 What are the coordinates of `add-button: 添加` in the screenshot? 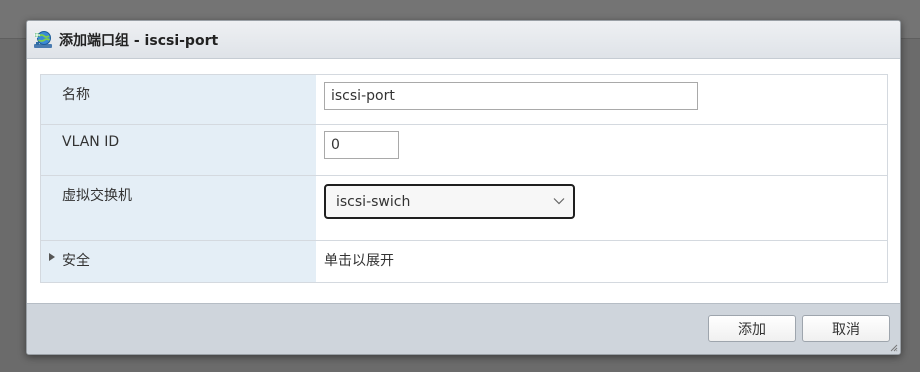 It's located at (752, 328).